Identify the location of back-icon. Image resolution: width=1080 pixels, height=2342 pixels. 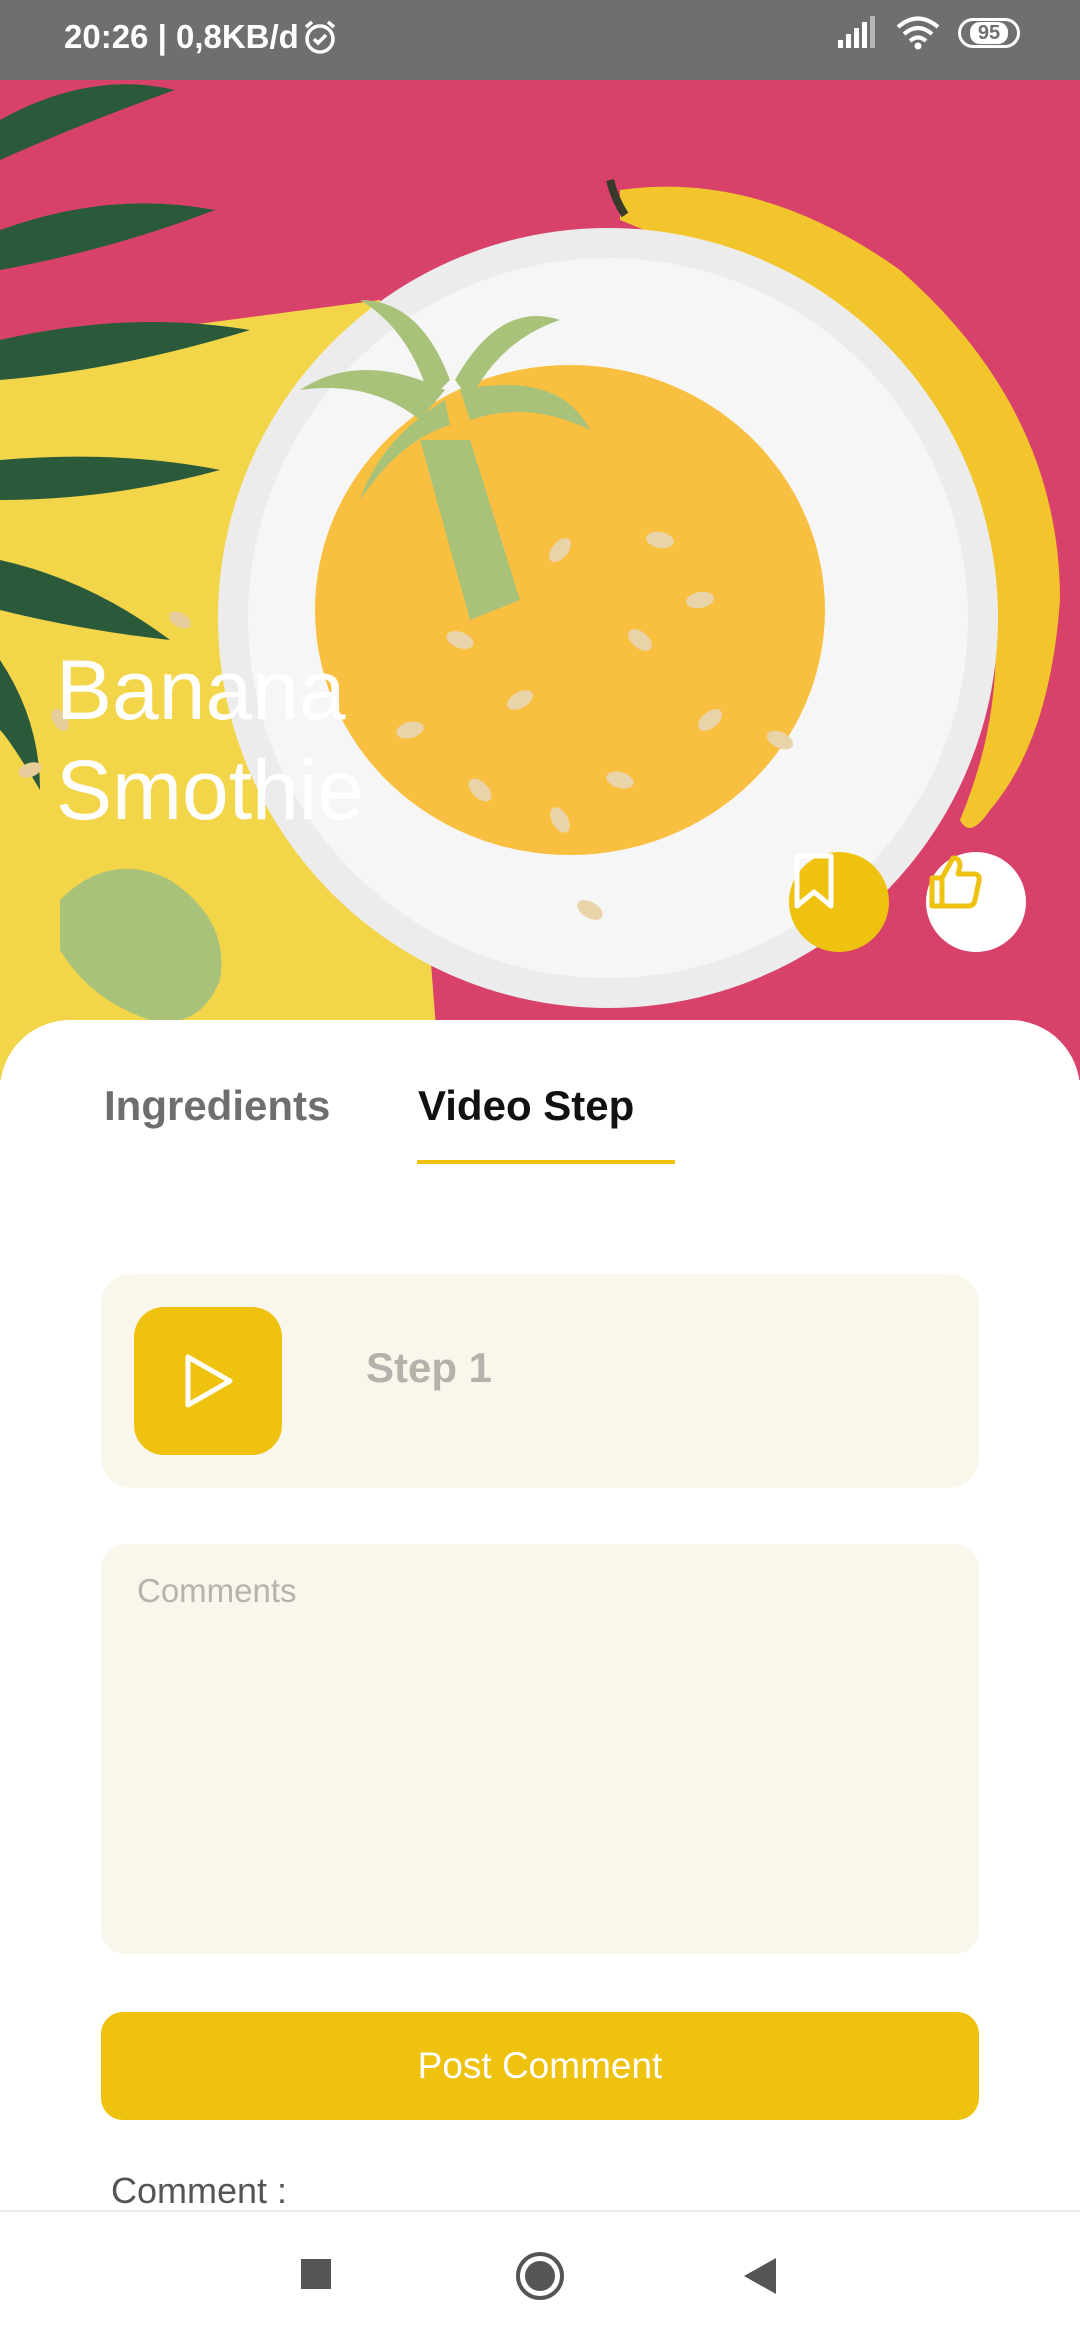
(760, 2276).